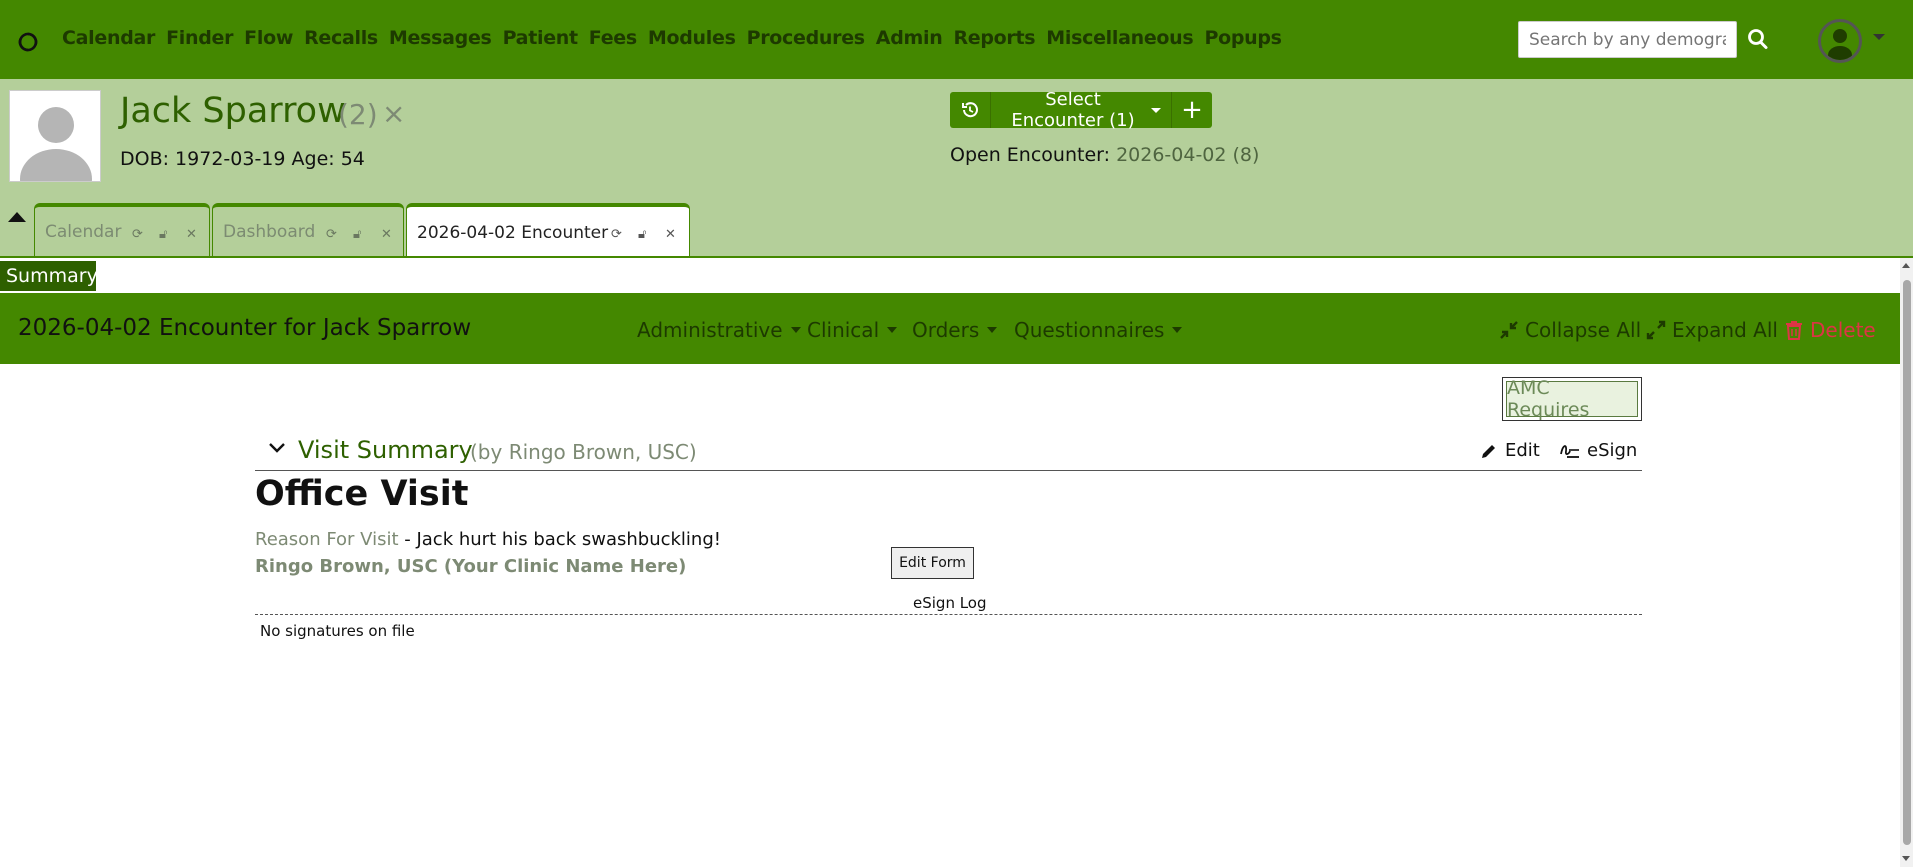 This screenshot has width=1913, height=867. I want to click on menu-administrative: Administrative, so click(719, 330).